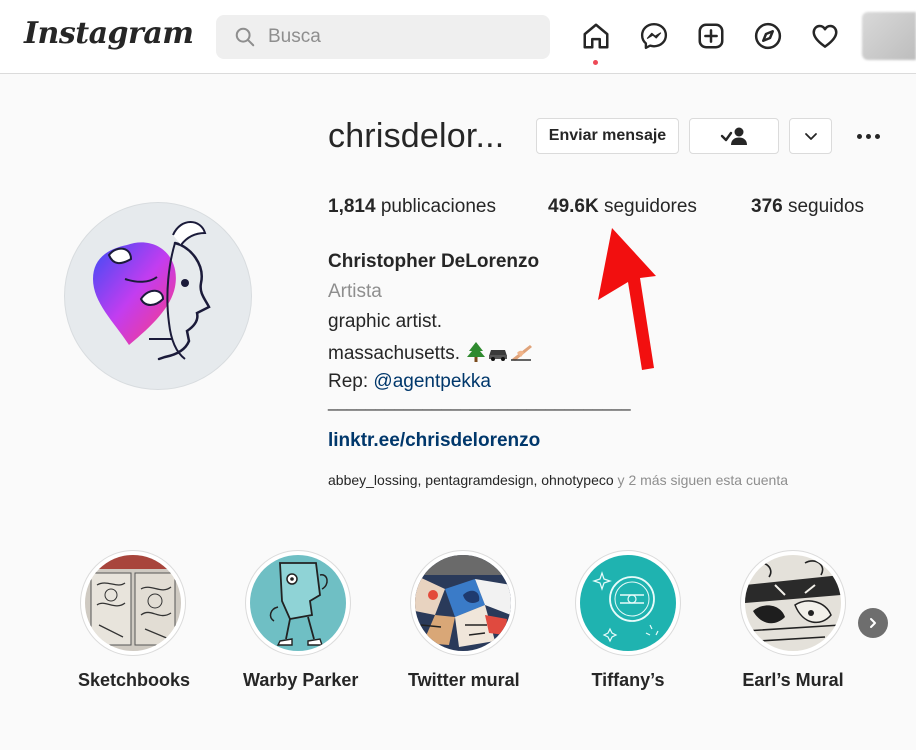 This screenshot has width=916, height=750. I want to click on bio-rep-prefix: Rep:, so click(351, 381).